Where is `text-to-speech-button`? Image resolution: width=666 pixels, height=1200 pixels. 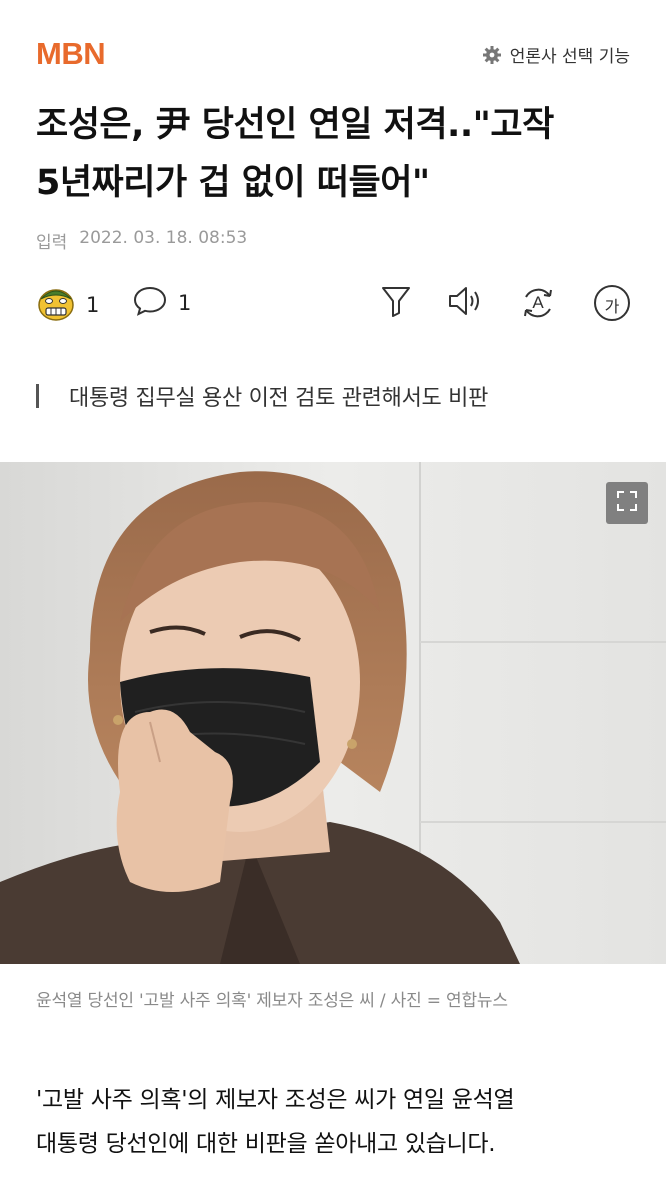 text-to-speech-button is located at coordinates (466, 303).